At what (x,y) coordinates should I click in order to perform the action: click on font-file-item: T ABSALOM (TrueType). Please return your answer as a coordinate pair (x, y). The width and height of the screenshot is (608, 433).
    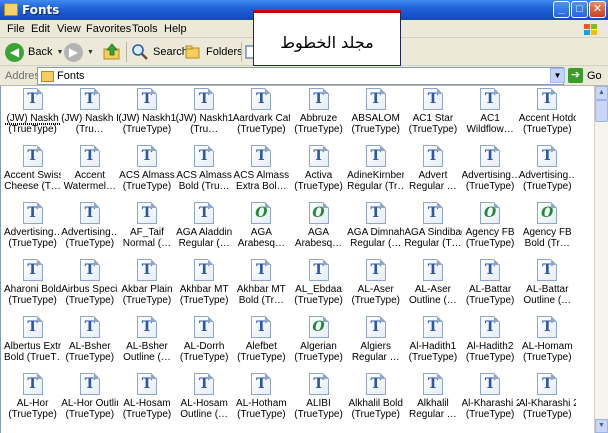
    Looking at the image, I should click on (375, 114).